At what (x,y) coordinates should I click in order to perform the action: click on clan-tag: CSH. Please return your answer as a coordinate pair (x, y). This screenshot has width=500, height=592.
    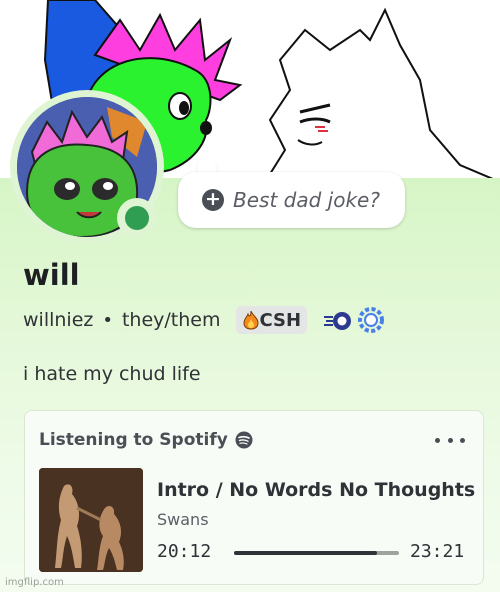
    Looking at the image, I should click on (271, 320).